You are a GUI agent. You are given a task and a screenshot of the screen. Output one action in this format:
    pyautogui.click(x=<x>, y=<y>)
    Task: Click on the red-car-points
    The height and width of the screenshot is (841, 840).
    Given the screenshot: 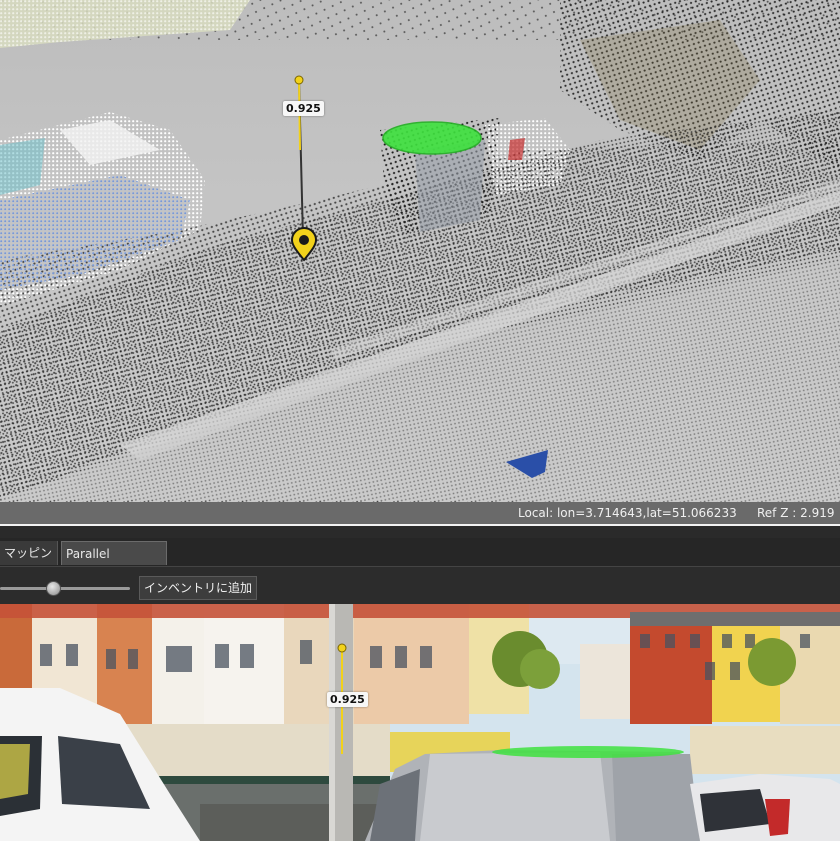 What is the action you would take?
    pyautogui.click(x=527, y=156)
    